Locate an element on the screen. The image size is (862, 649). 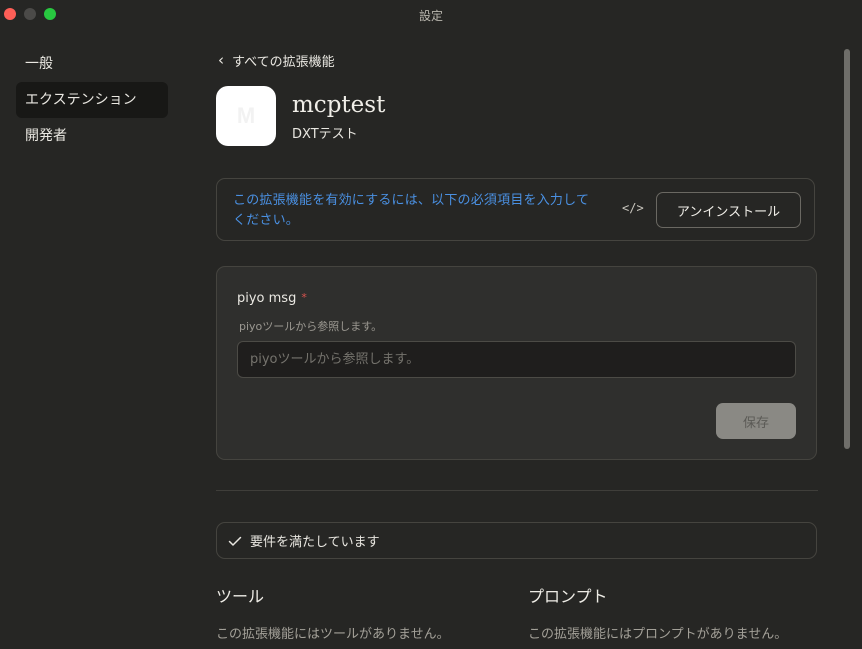
scrollbar-thumb is located at coordinates (847, 249).